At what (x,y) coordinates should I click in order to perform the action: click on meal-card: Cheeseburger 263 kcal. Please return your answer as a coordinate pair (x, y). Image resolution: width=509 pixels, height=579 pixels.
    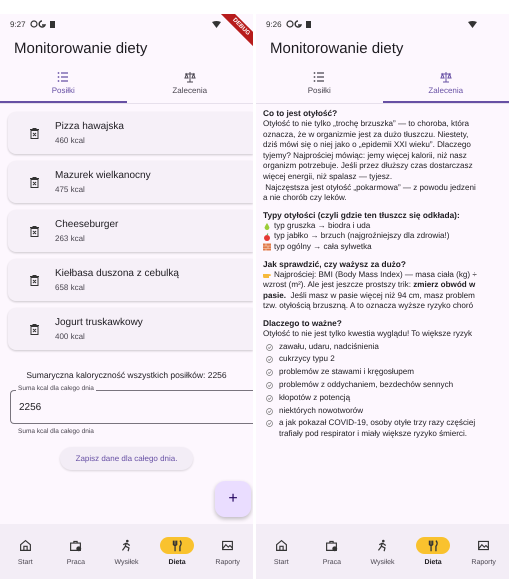
    Looking at the image, I should click on (130, 231).